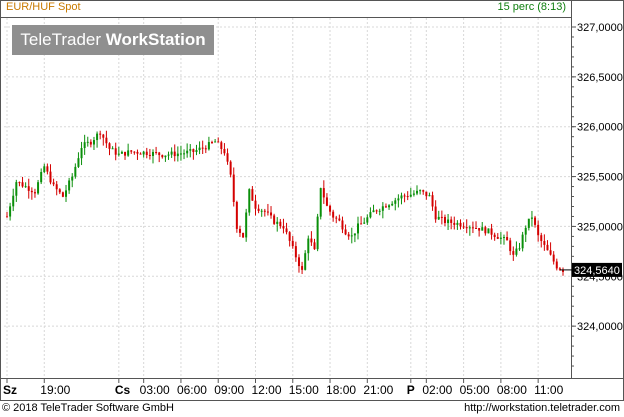  I want to click on x-tick-label: 21:00, so click(378, 390).